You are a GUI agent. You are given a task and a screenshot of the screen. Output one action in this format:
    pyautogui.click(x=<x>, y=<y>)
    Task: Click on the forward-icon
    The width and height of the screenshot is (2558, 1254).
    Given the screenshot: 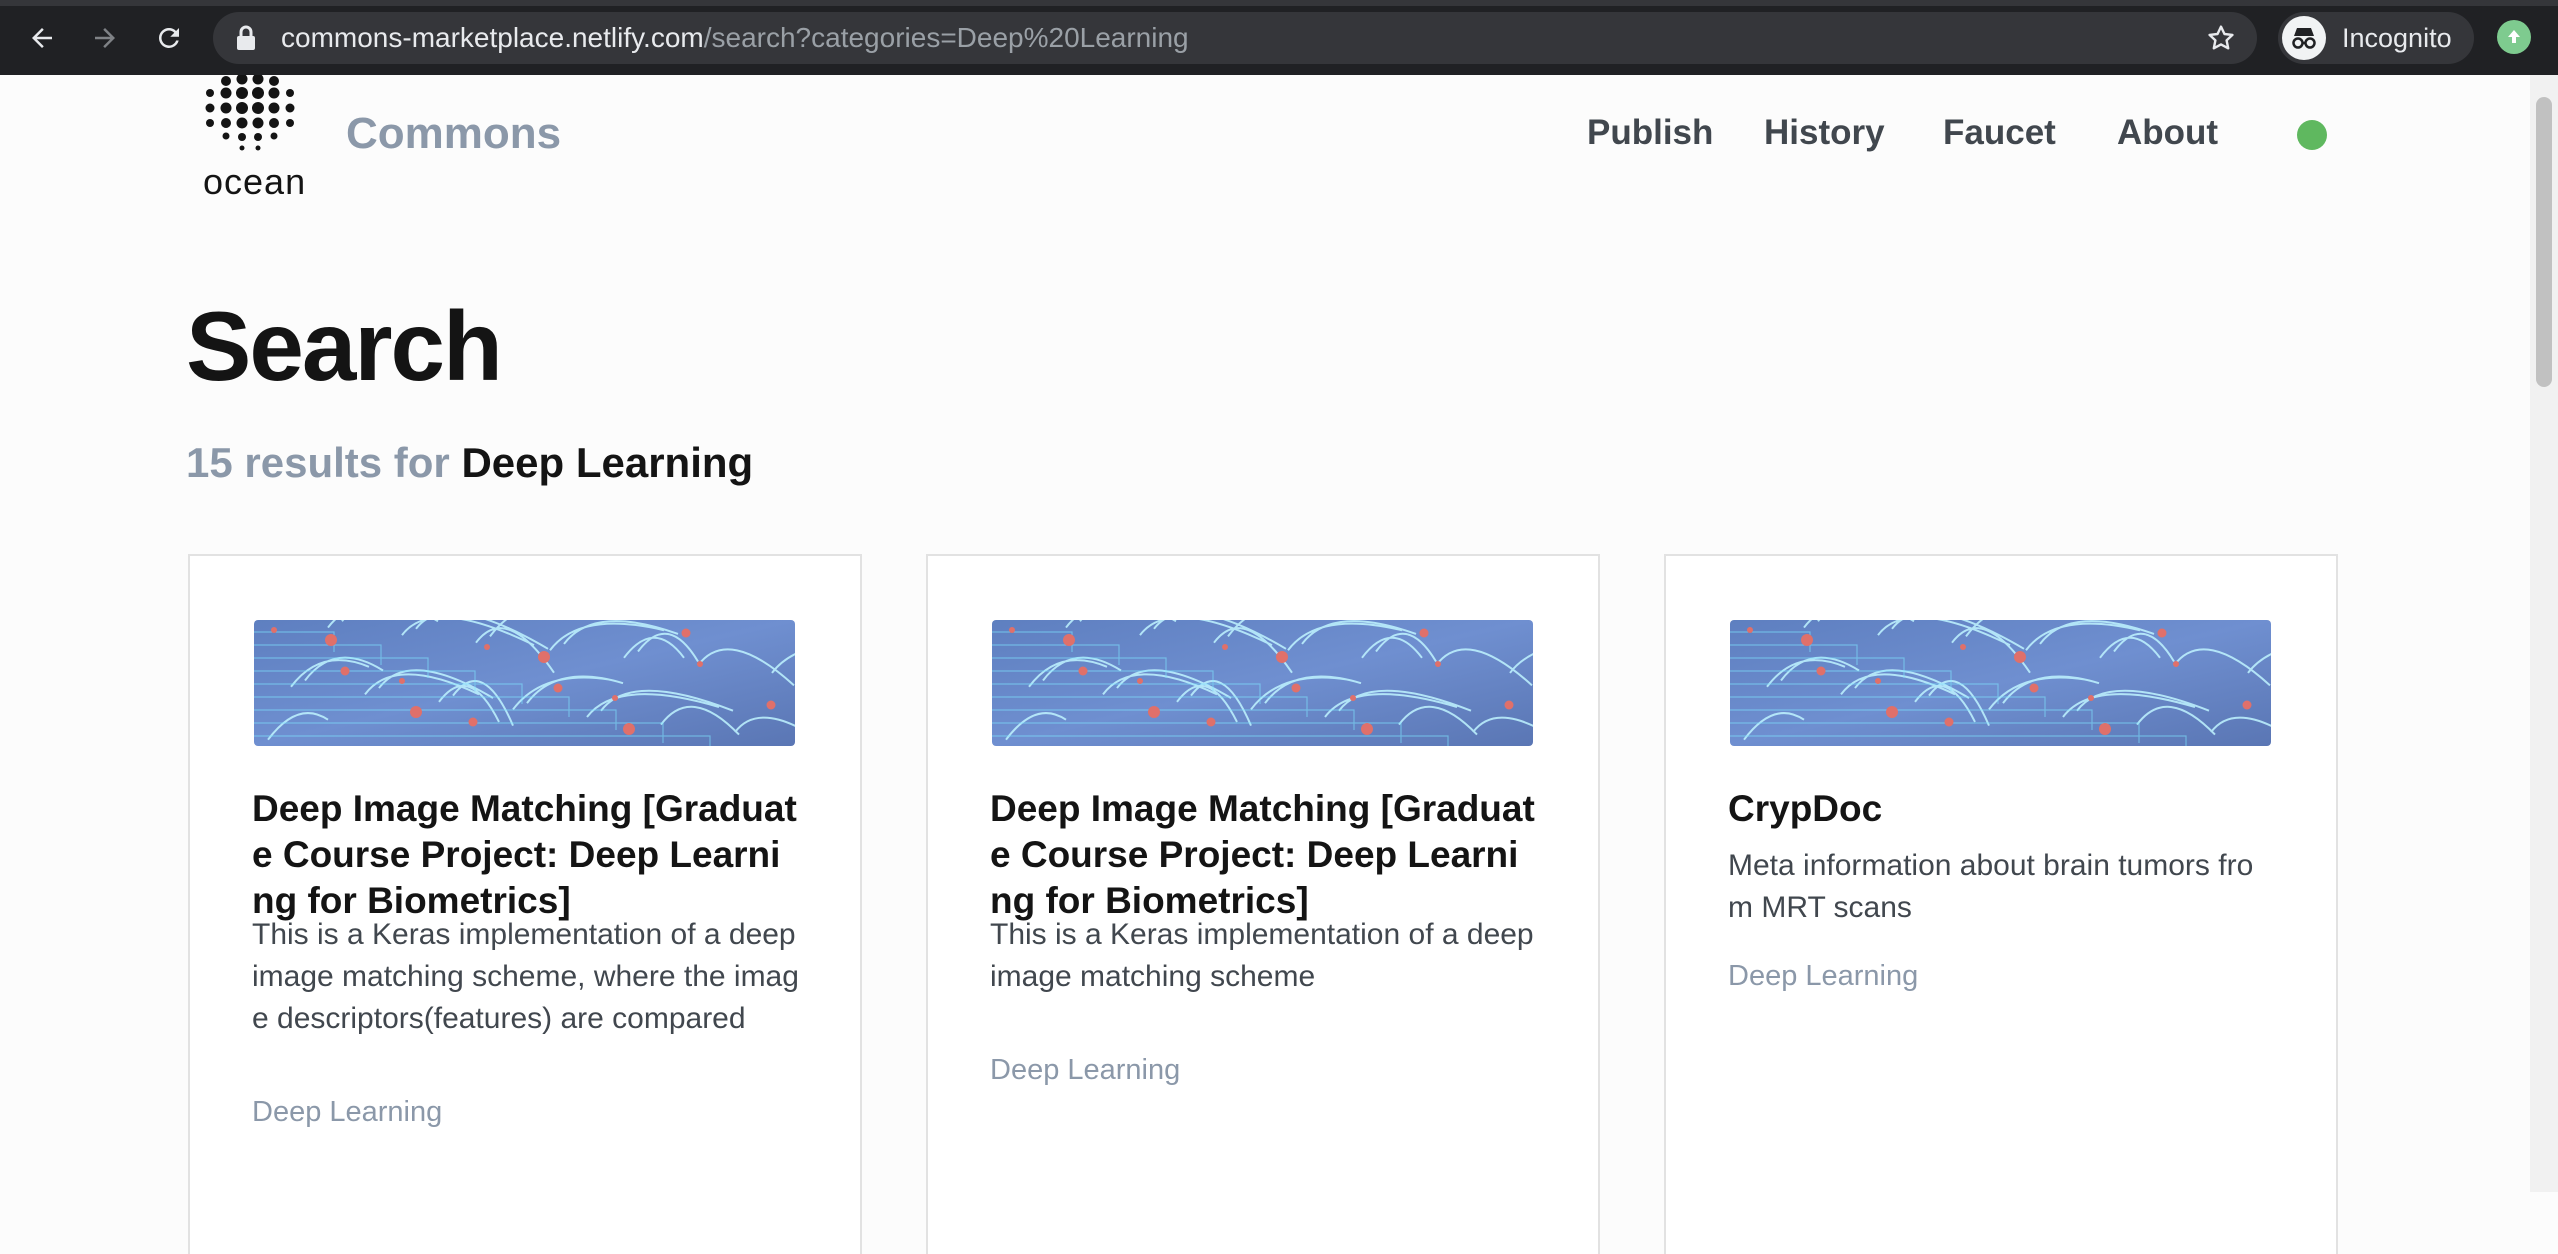 What is the action you would take?
    pyautogui.click(x=105, y=38)
    